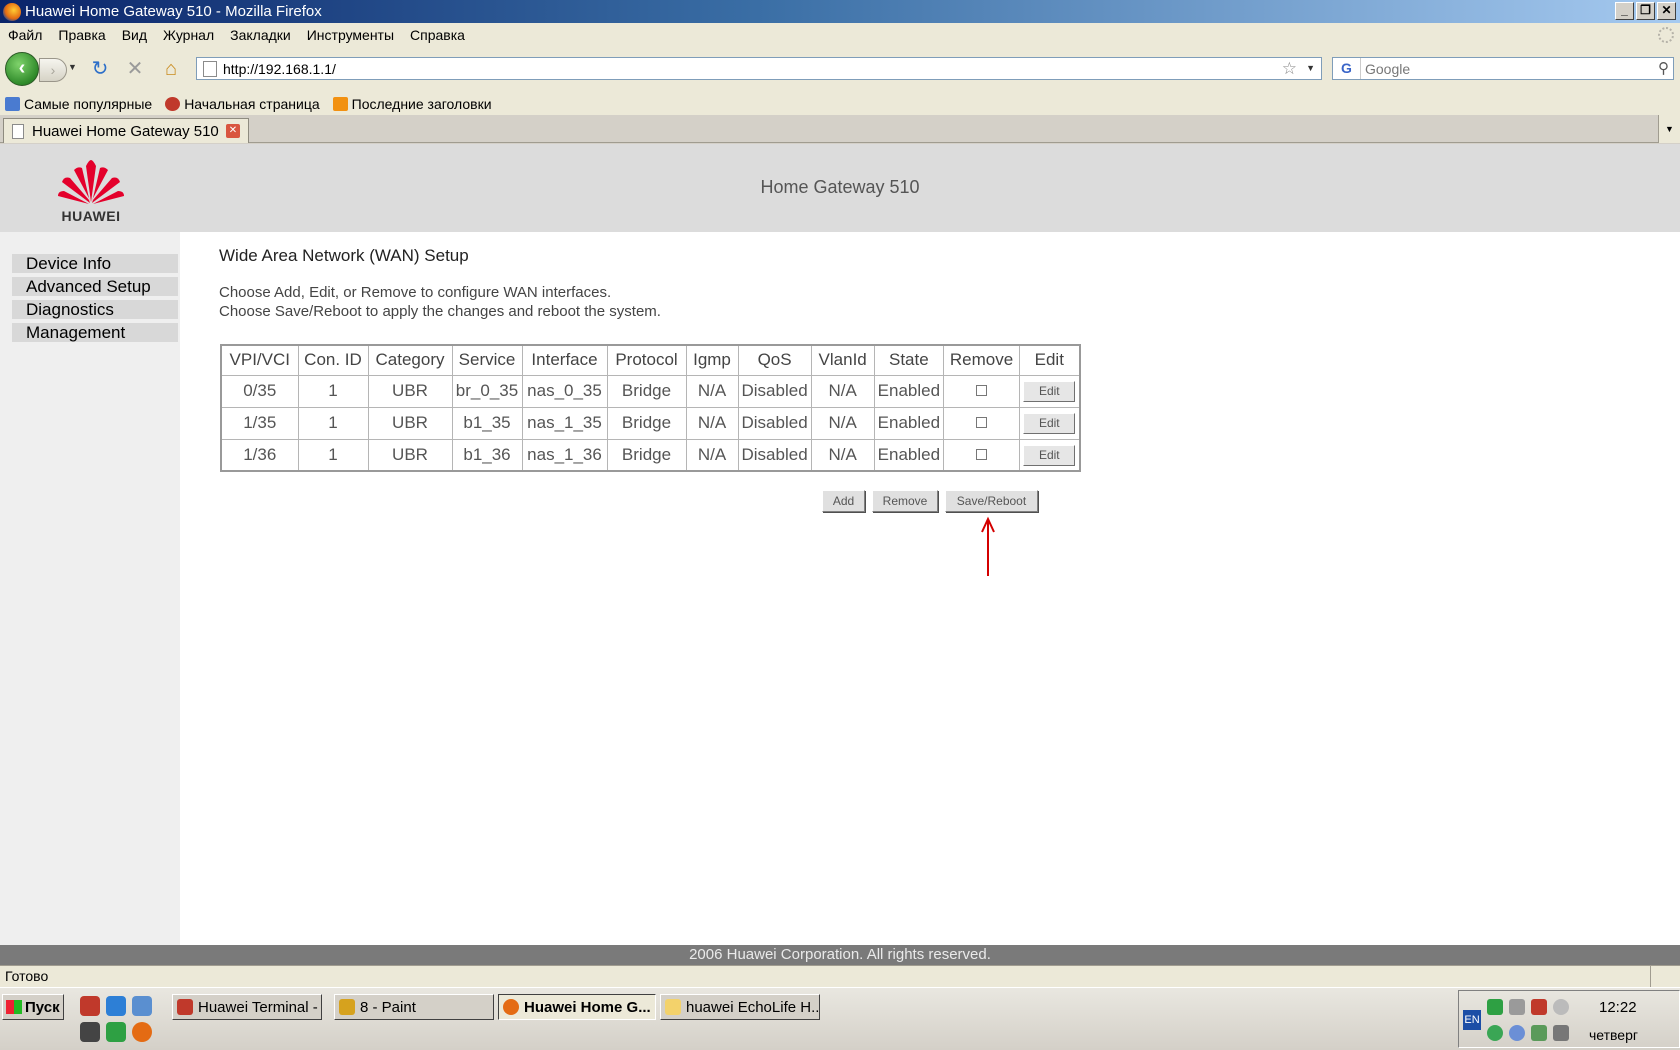 The image size is (1680, 1050). I want to click on bookmark-most-visited: Самые популярные, so click(78, 104).